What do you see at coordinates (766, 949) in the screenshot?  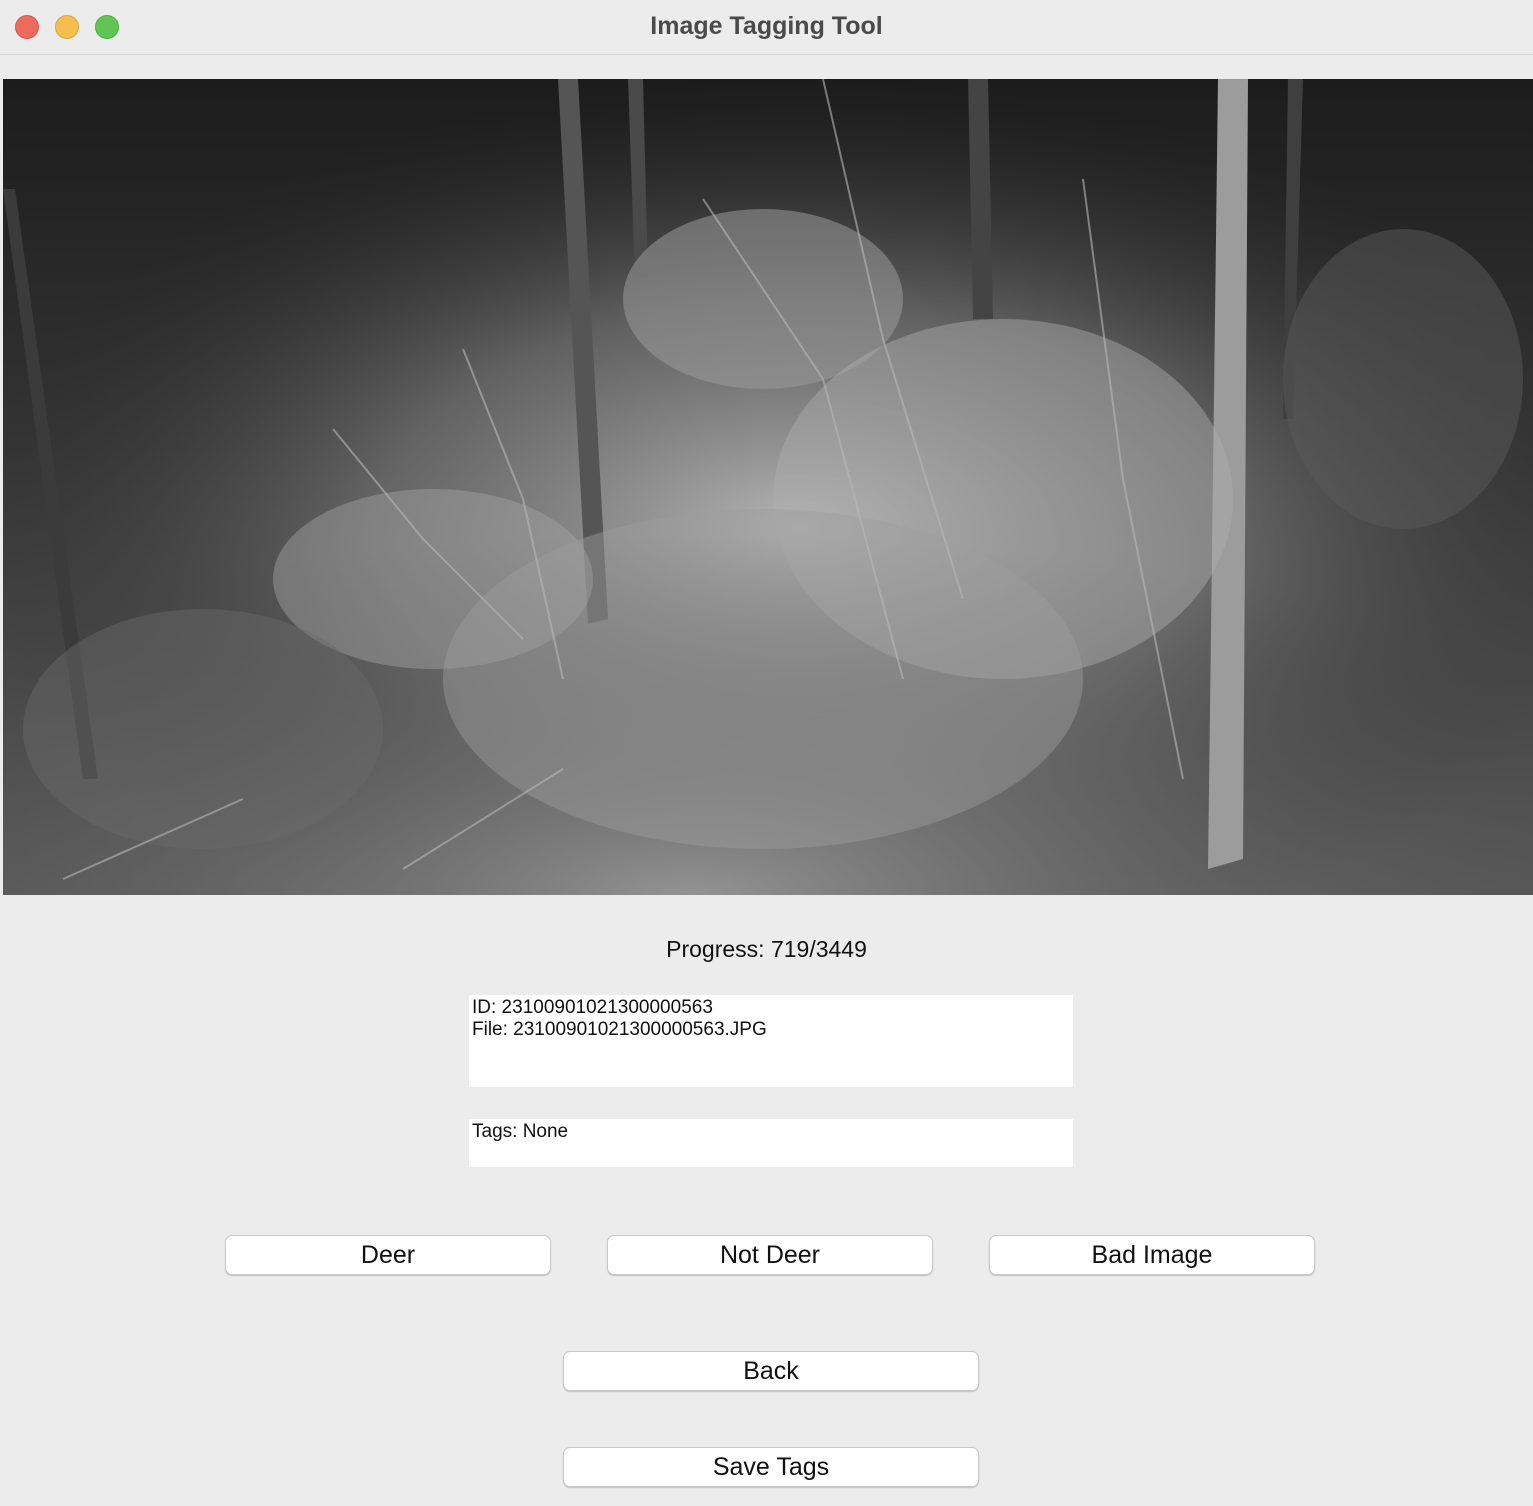 I see `progress-label: Progress: 719/3449` at bounding box center [766, 949].